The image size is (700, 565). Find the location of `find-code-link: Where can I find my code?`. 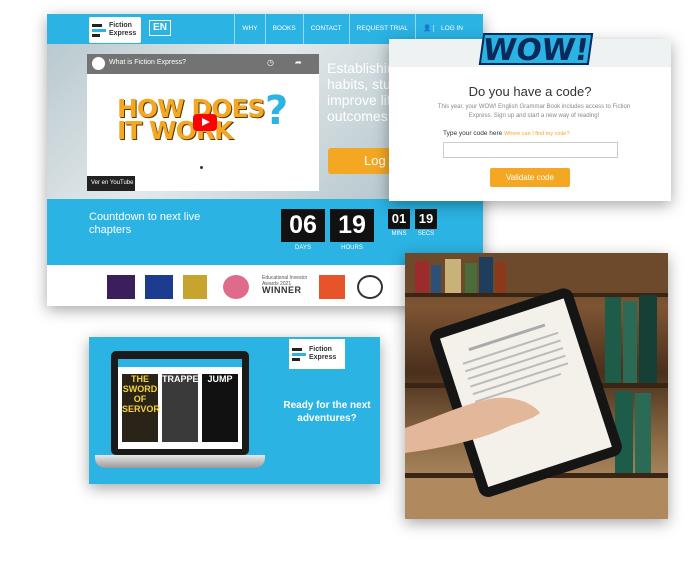

find-code-link: Where can I find my code? is located at coordinates (536, 134).